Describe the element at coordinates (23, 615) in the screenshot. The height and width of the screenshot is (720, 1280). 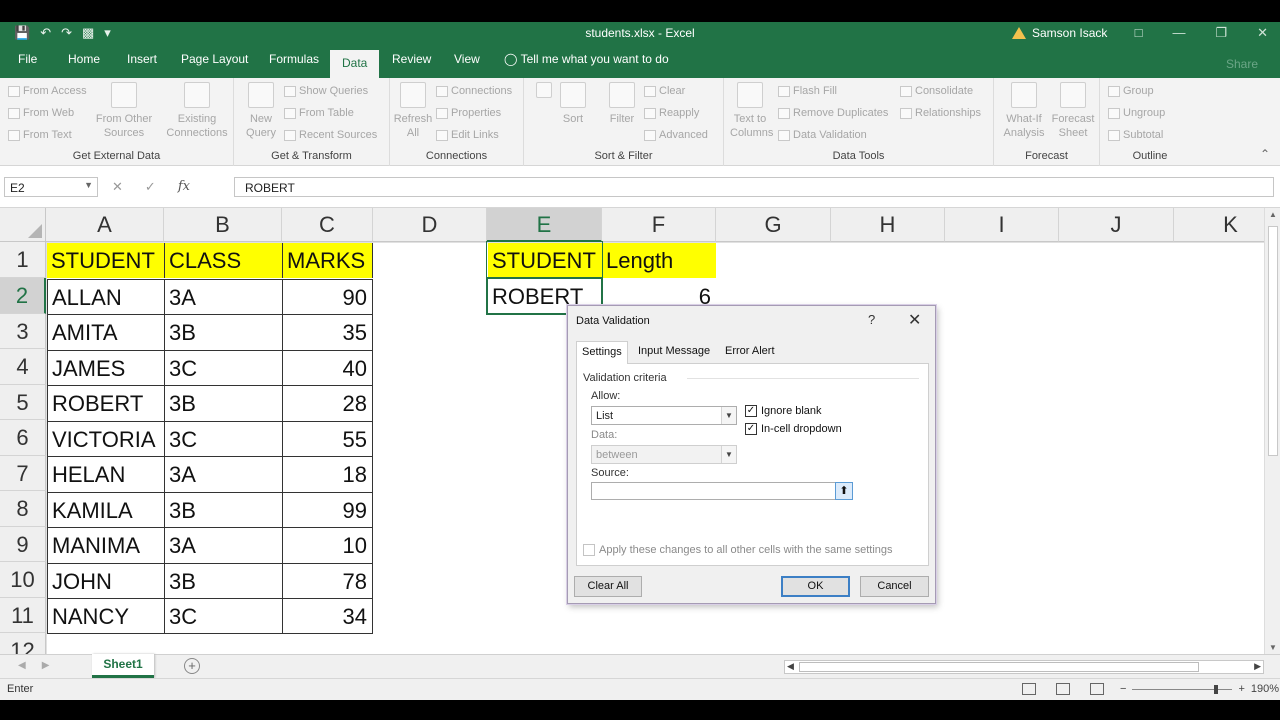
I see `row-header-11: 11` at that location.